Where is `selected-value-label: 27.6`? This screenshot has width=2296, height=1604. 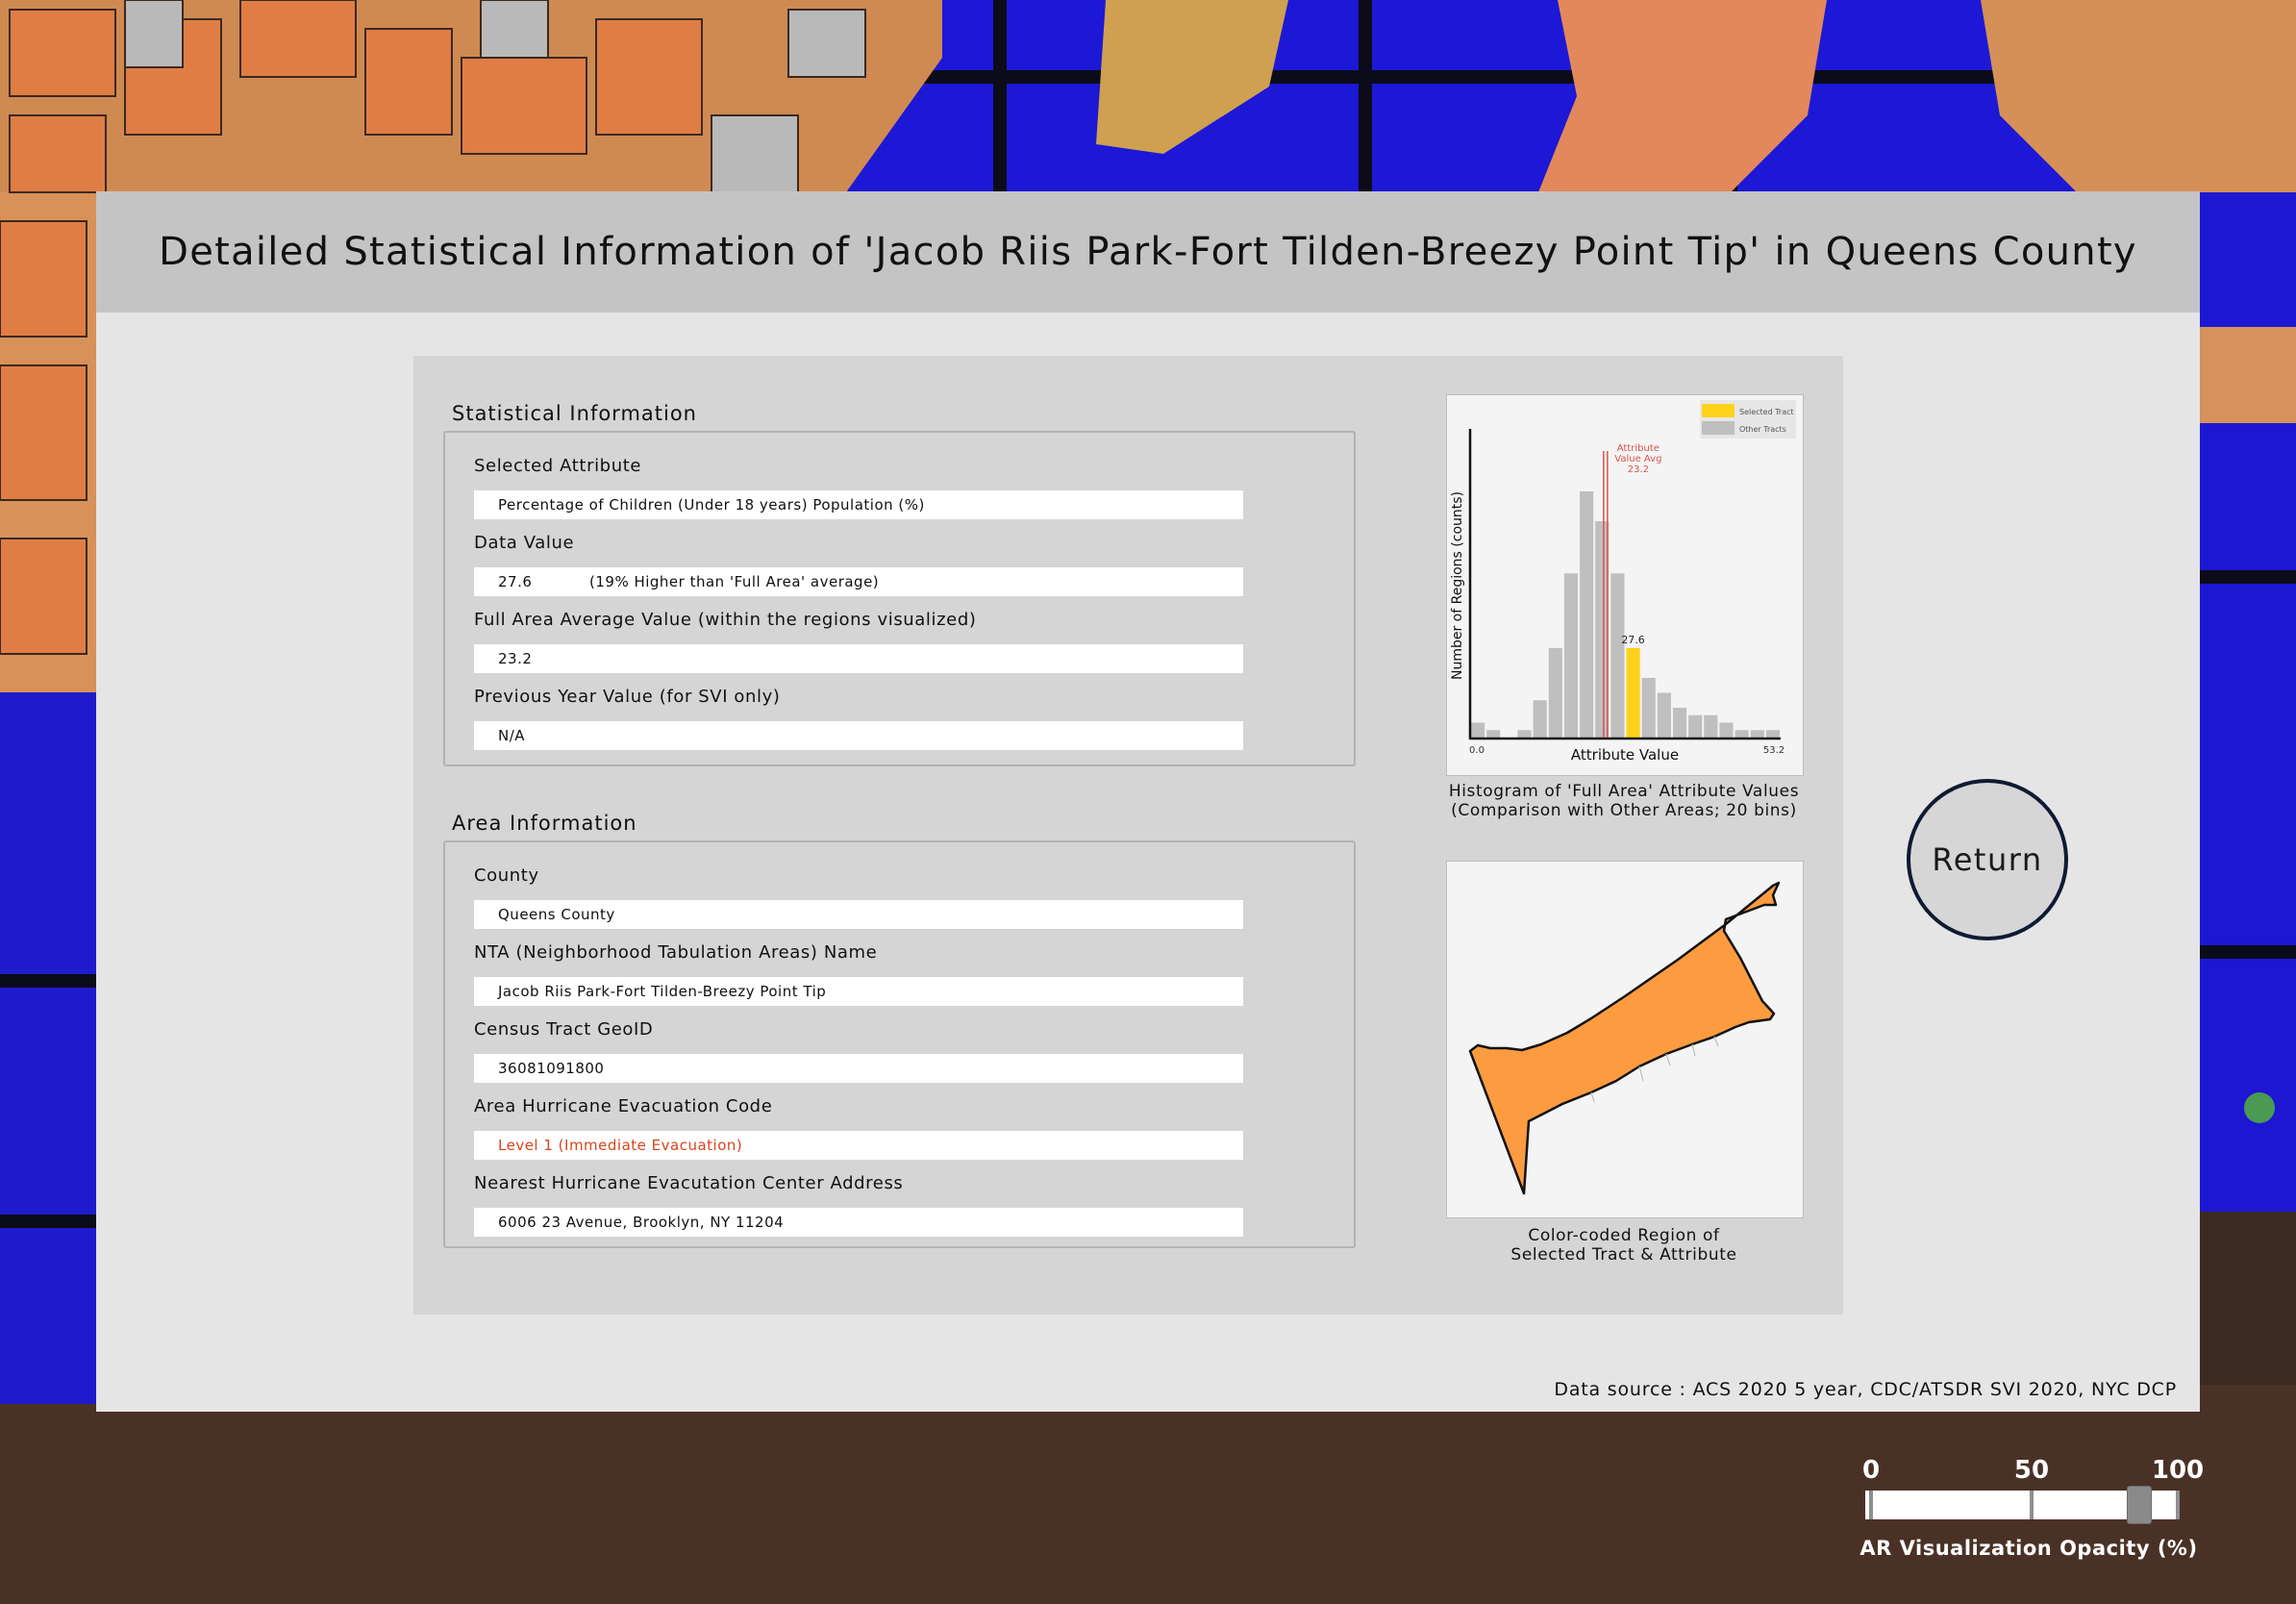
selected-value-label: 27.6 is located at coordinates (1633, 640).